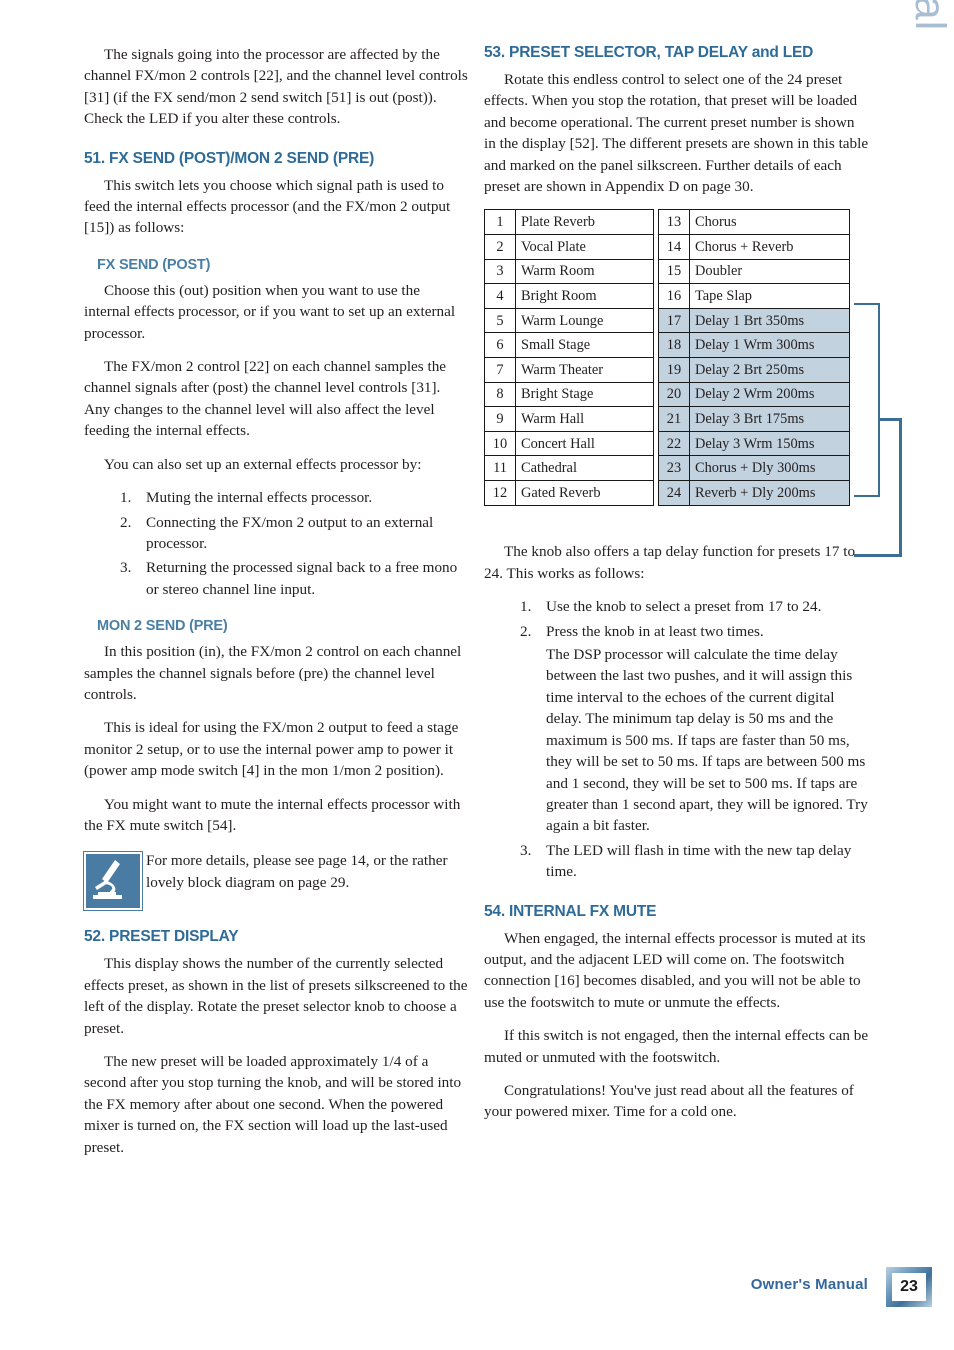 The width and height of the screenshot is (954, 1350). Describe the element at coordinates (674, 370) in the screenshot. I see `preset-number: 19` at that location.